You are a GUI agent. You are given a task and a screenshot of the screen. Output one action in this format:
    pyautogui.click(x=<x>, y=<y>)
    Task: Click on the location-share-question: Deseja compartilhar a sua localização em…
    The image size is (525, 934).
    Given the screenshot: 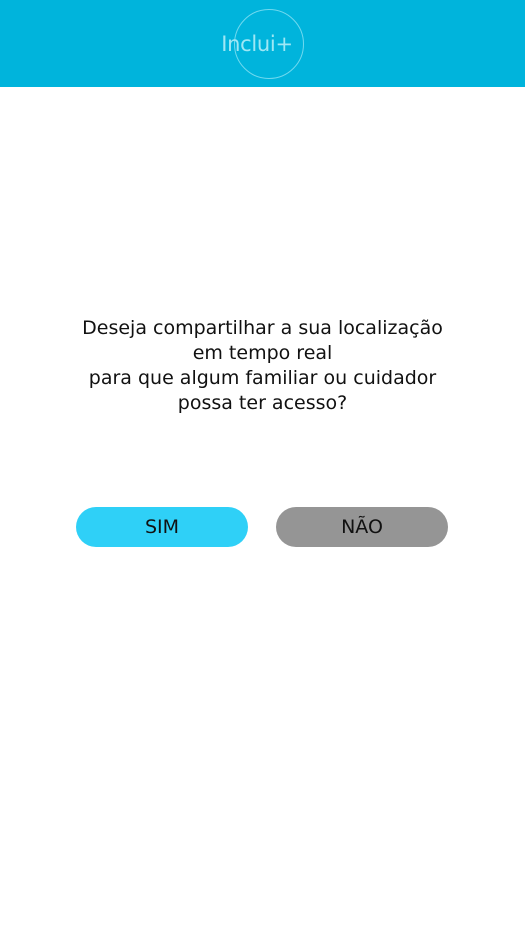 What is the action you would take?
    pyautogui.click(x=262, y=366)
    